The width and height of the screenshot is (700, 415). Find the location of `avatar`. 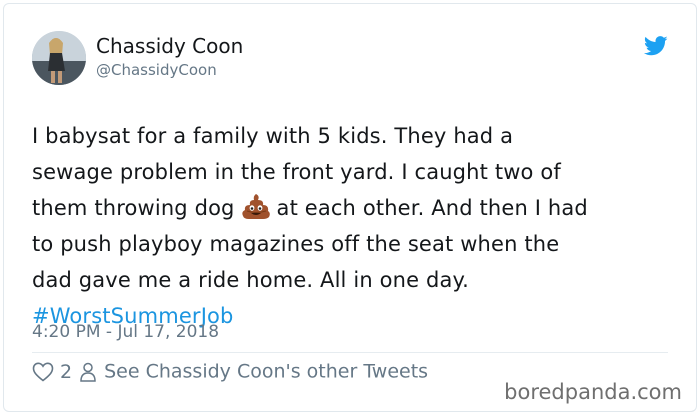

avatar is located at coordinates (59, 58).